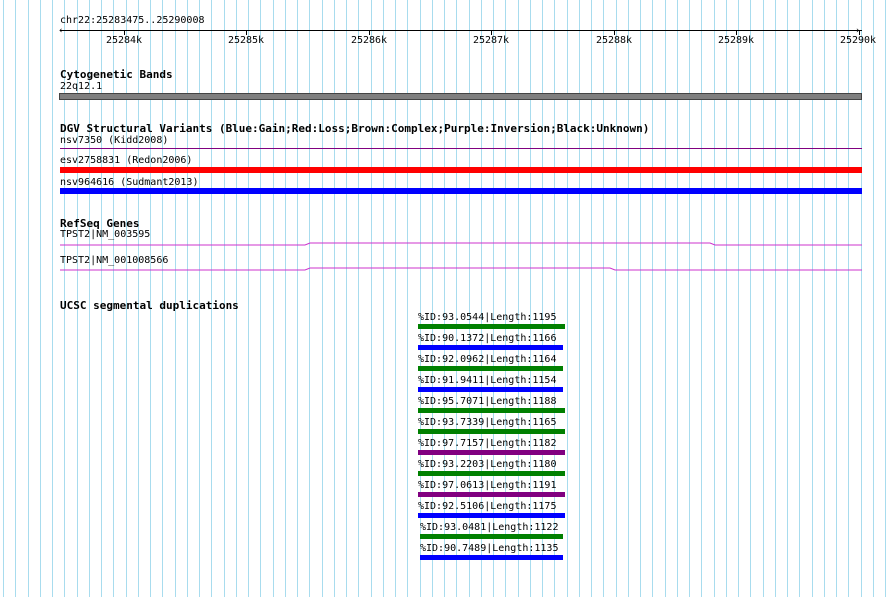  Describe the element at coordinates (487, 380) in the screenshot. I see `segdup-label: %ID:91.9411|Length:1154` at that location.